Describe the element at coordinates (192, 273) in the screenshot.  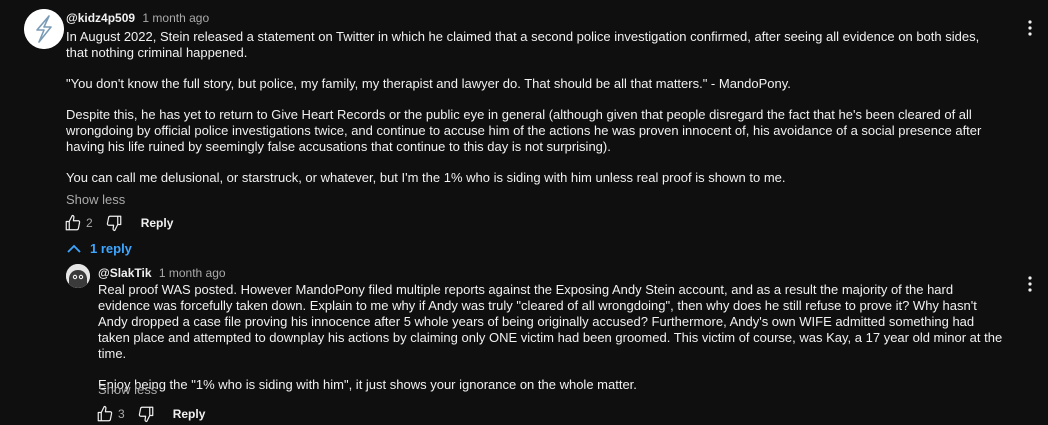
I see `reply-timestamp: 1 month ago` at that location.